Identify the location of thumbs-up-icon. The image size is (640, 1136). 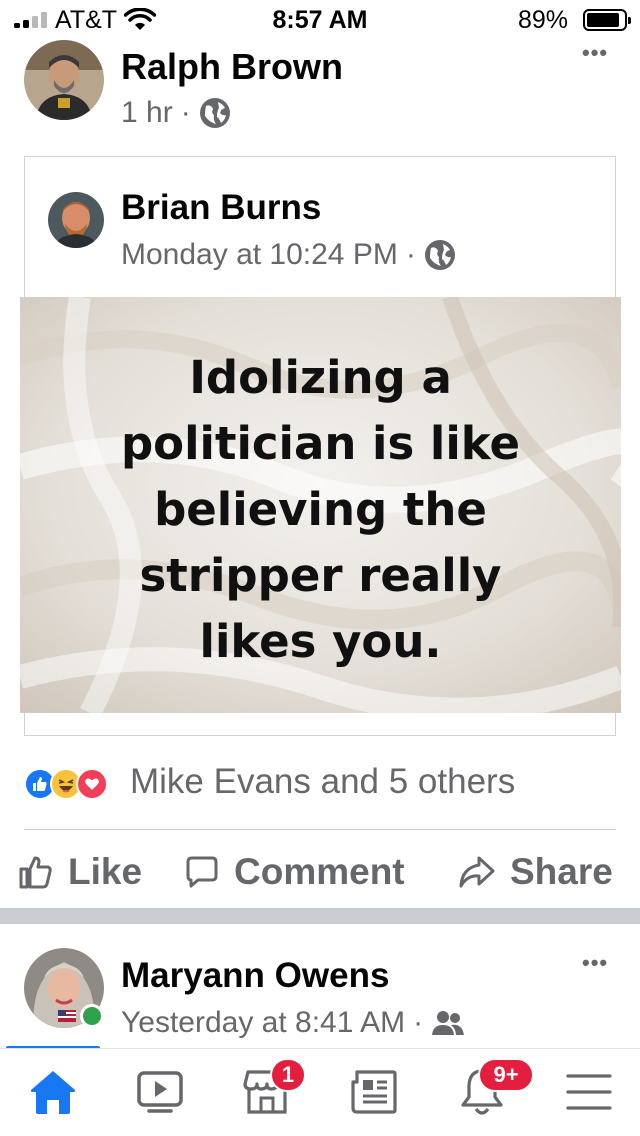
(35, 872).